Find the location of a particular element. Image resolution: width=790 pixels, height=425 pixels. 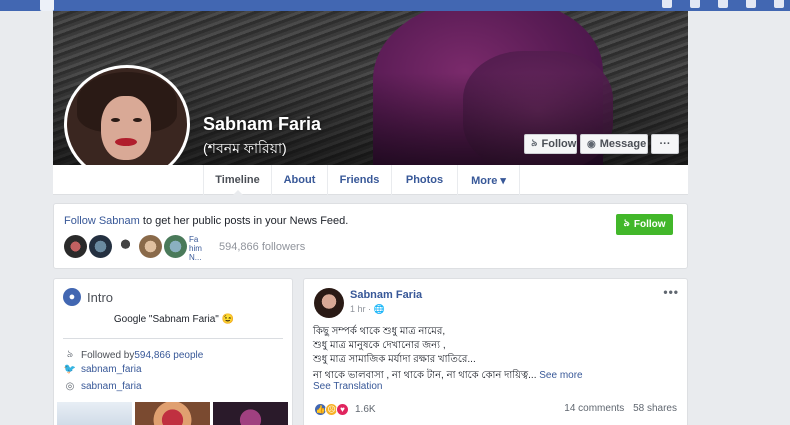

post-author-avatar is located at coordinates (329, 303).